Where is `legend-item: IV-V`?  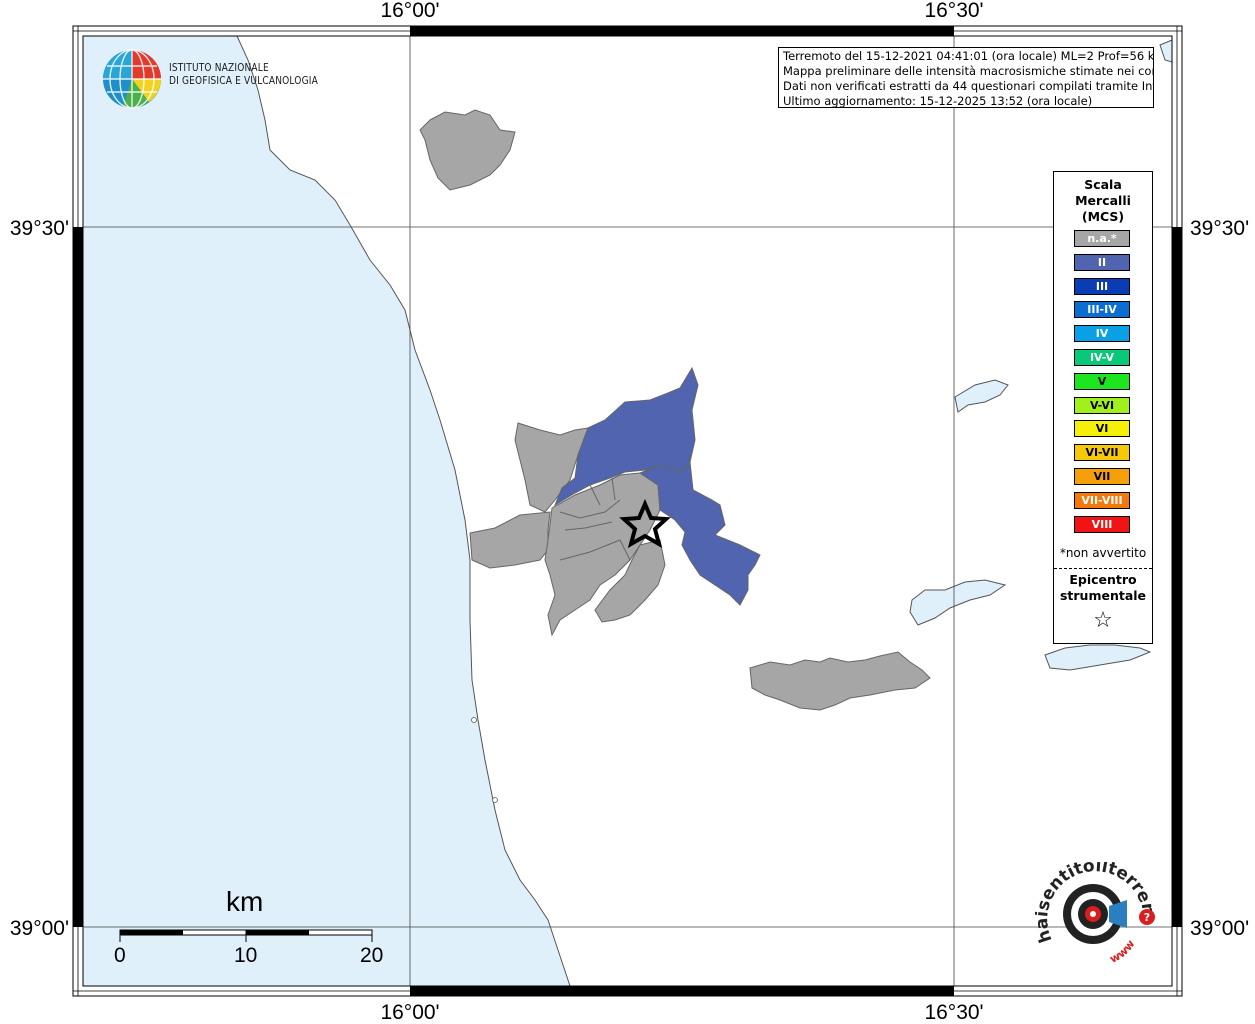
legend-item: IV-V is located at coordinates (1102, 357).